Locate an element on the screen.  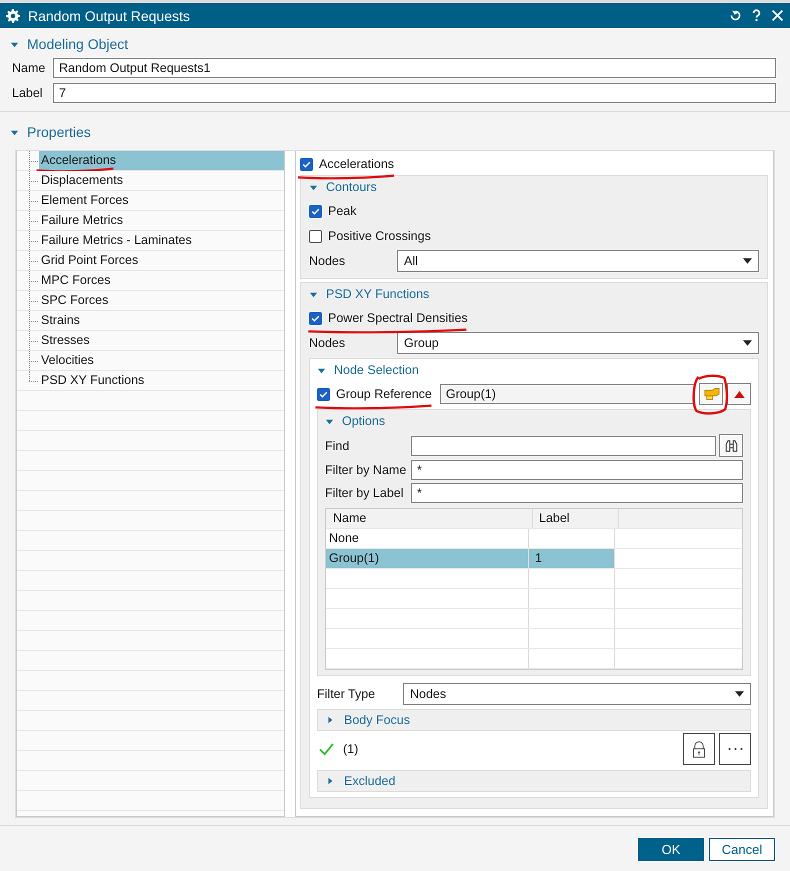
tree-item: Grid Point Forces is located at coordinates (161, 260).